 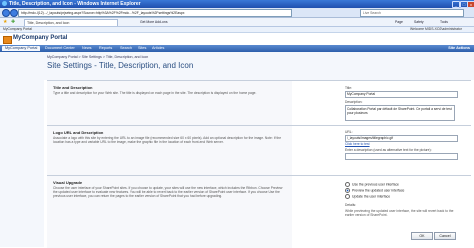 What do you see at coordinates (60, 48) in the screenshot?
I see `tab-document-center: Document Center` at bounding box center [60, 48].